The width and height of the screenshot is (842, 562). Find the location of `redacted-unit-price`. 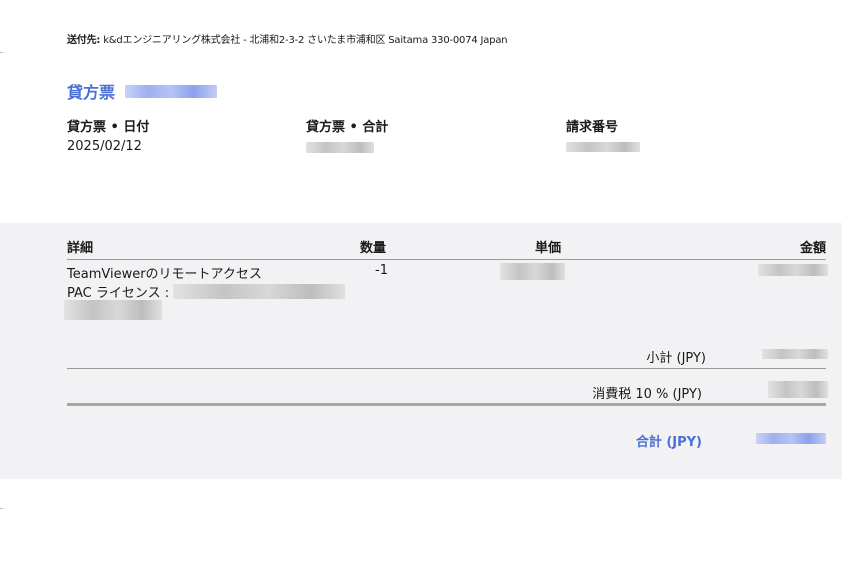

redacted-unit-price is located at coordinates (532, 271).